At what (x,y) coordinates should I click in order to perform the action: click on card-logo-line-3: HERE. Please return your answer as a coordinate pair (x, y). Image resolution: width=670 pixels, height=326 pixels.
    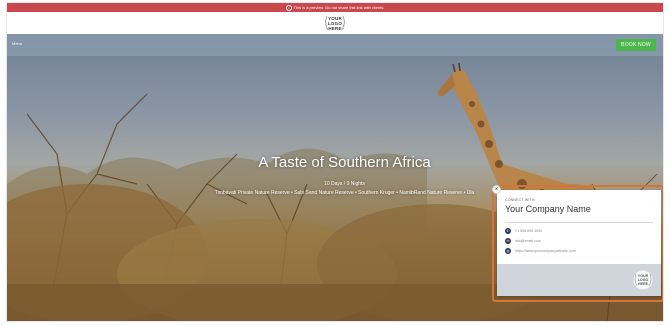
    Looking at the image, I should click on (643, 284).